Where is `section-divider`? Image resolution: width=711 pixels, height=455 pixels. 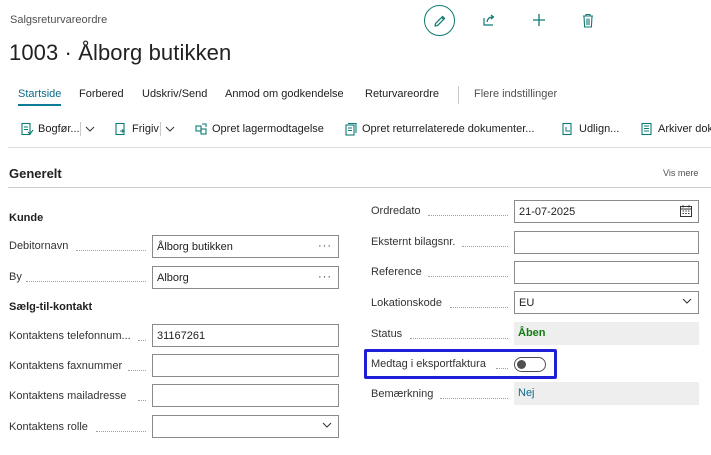
section-divider is located at coordinates (359, 187).